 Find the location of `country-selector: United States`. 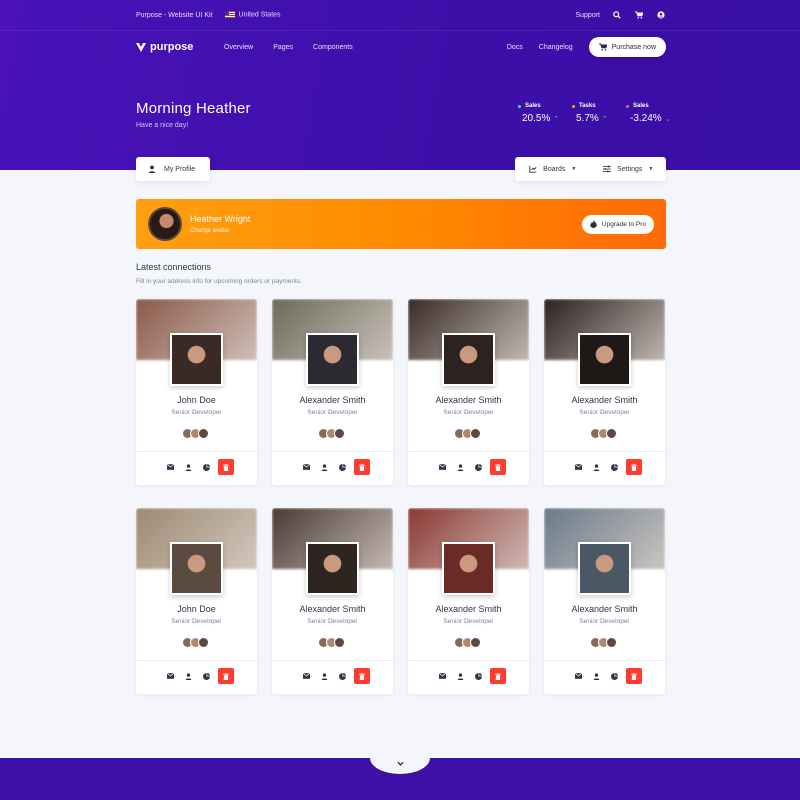

country-selector: United States is located at coordinates (252, 15).